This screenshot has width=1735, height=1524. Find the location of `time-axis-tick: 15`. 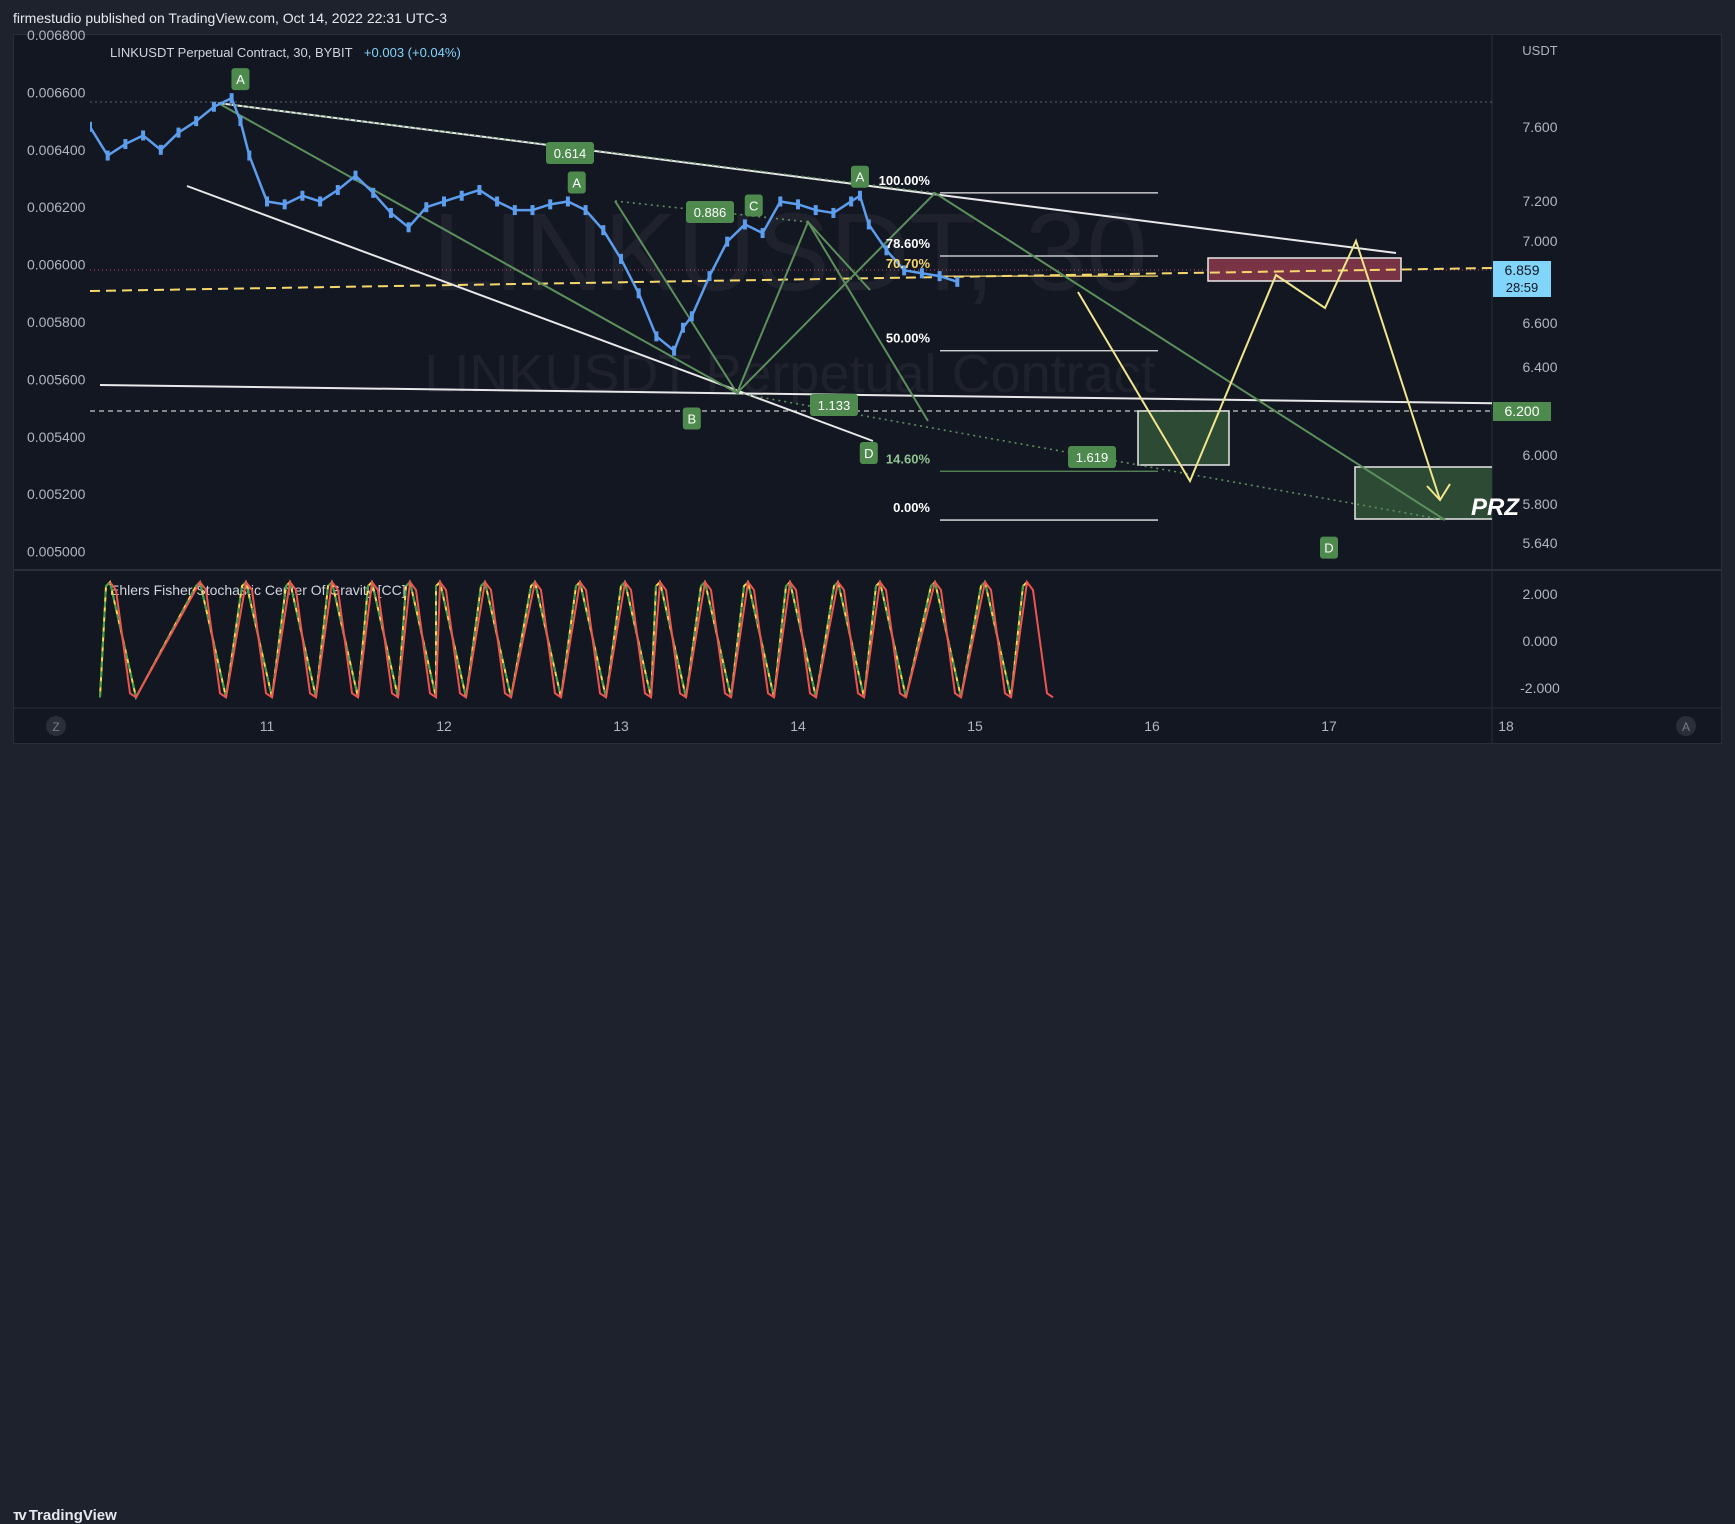

time-axis-tick: 15 is located at coordinates (975, 726).